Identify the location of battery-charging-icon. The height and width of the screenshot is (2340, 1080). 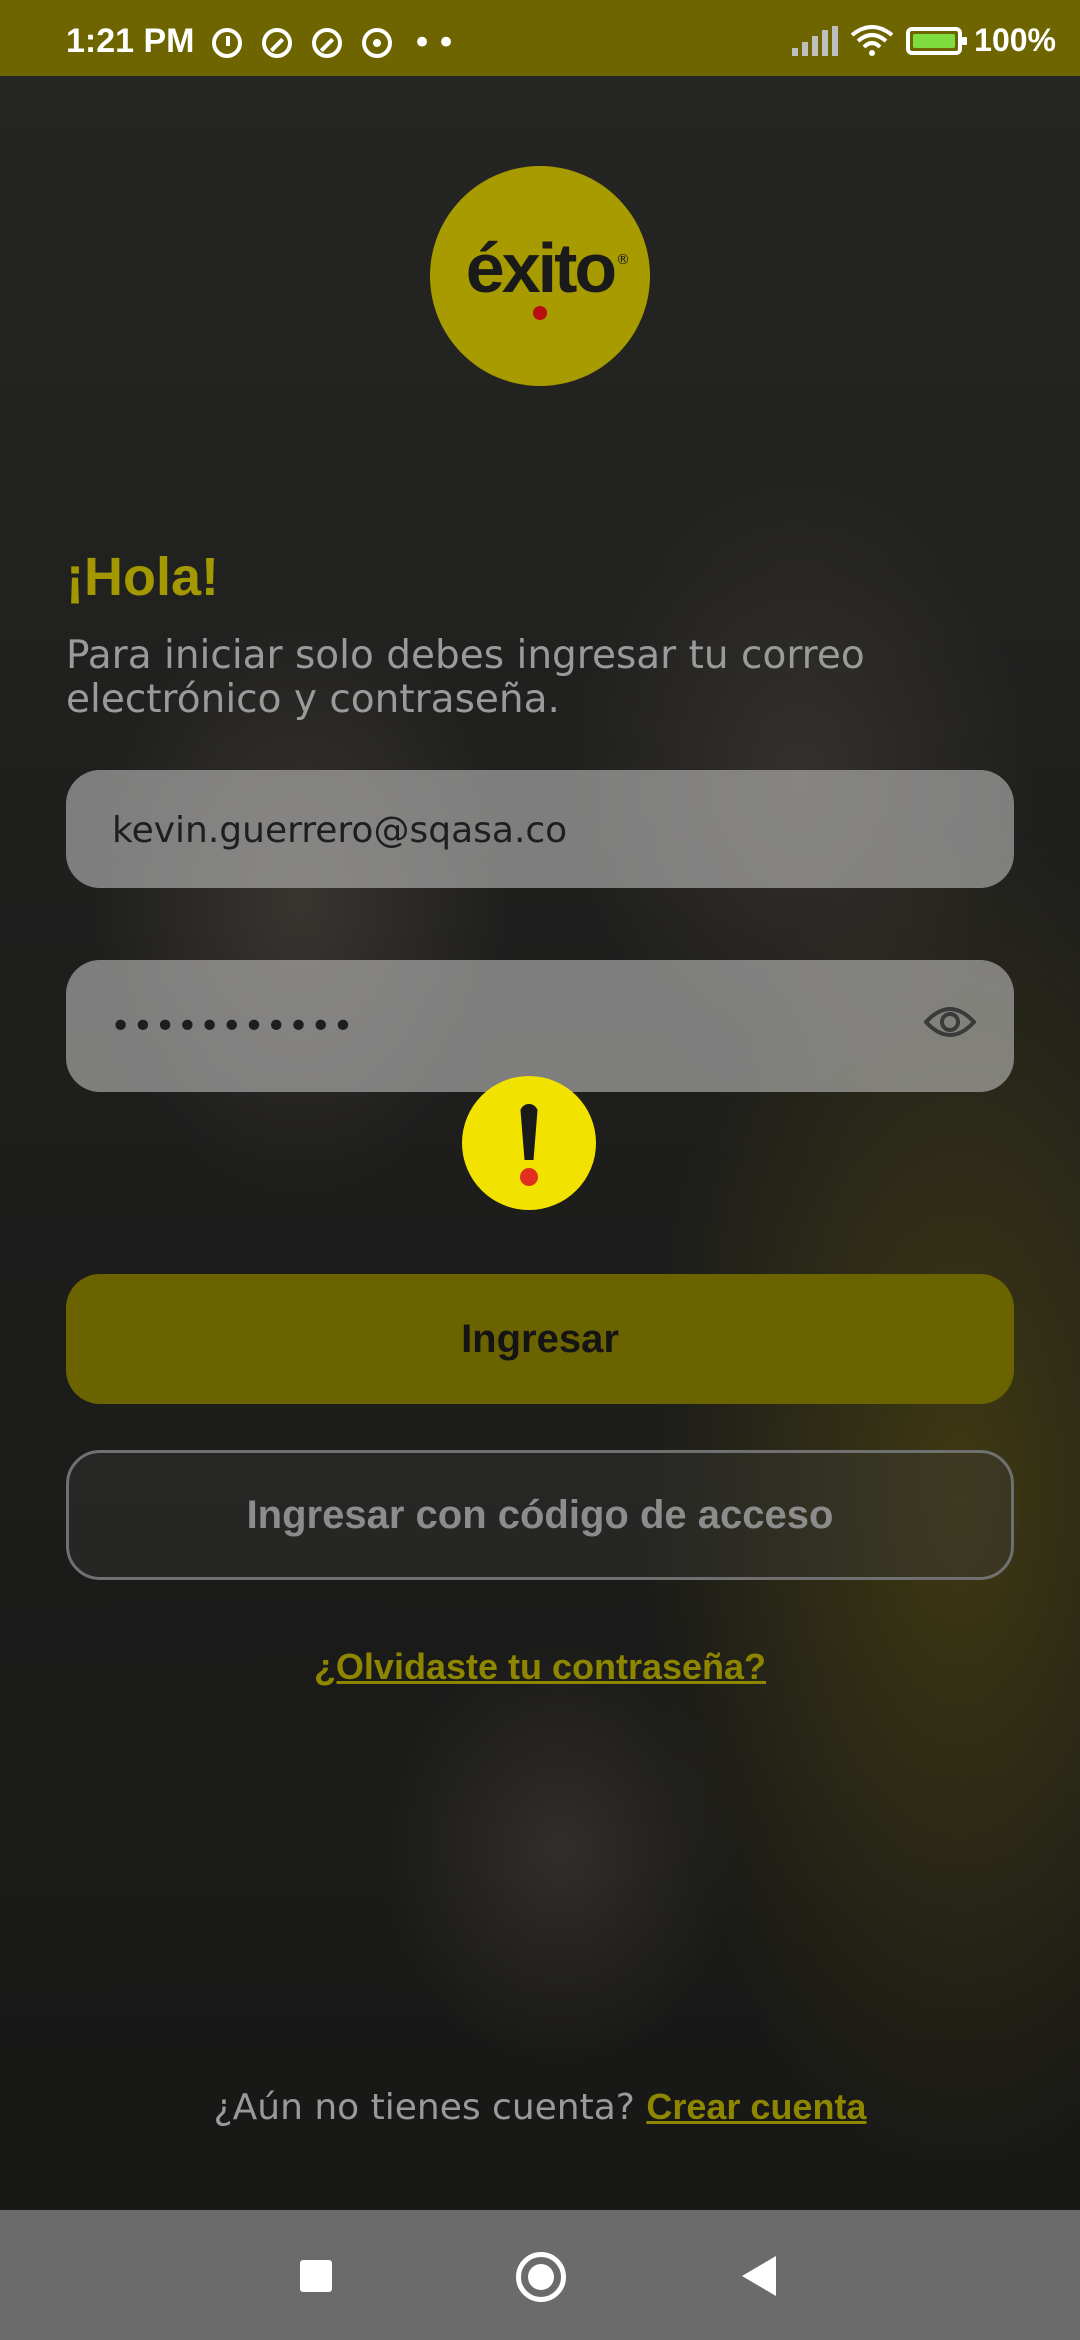
(937, 40).